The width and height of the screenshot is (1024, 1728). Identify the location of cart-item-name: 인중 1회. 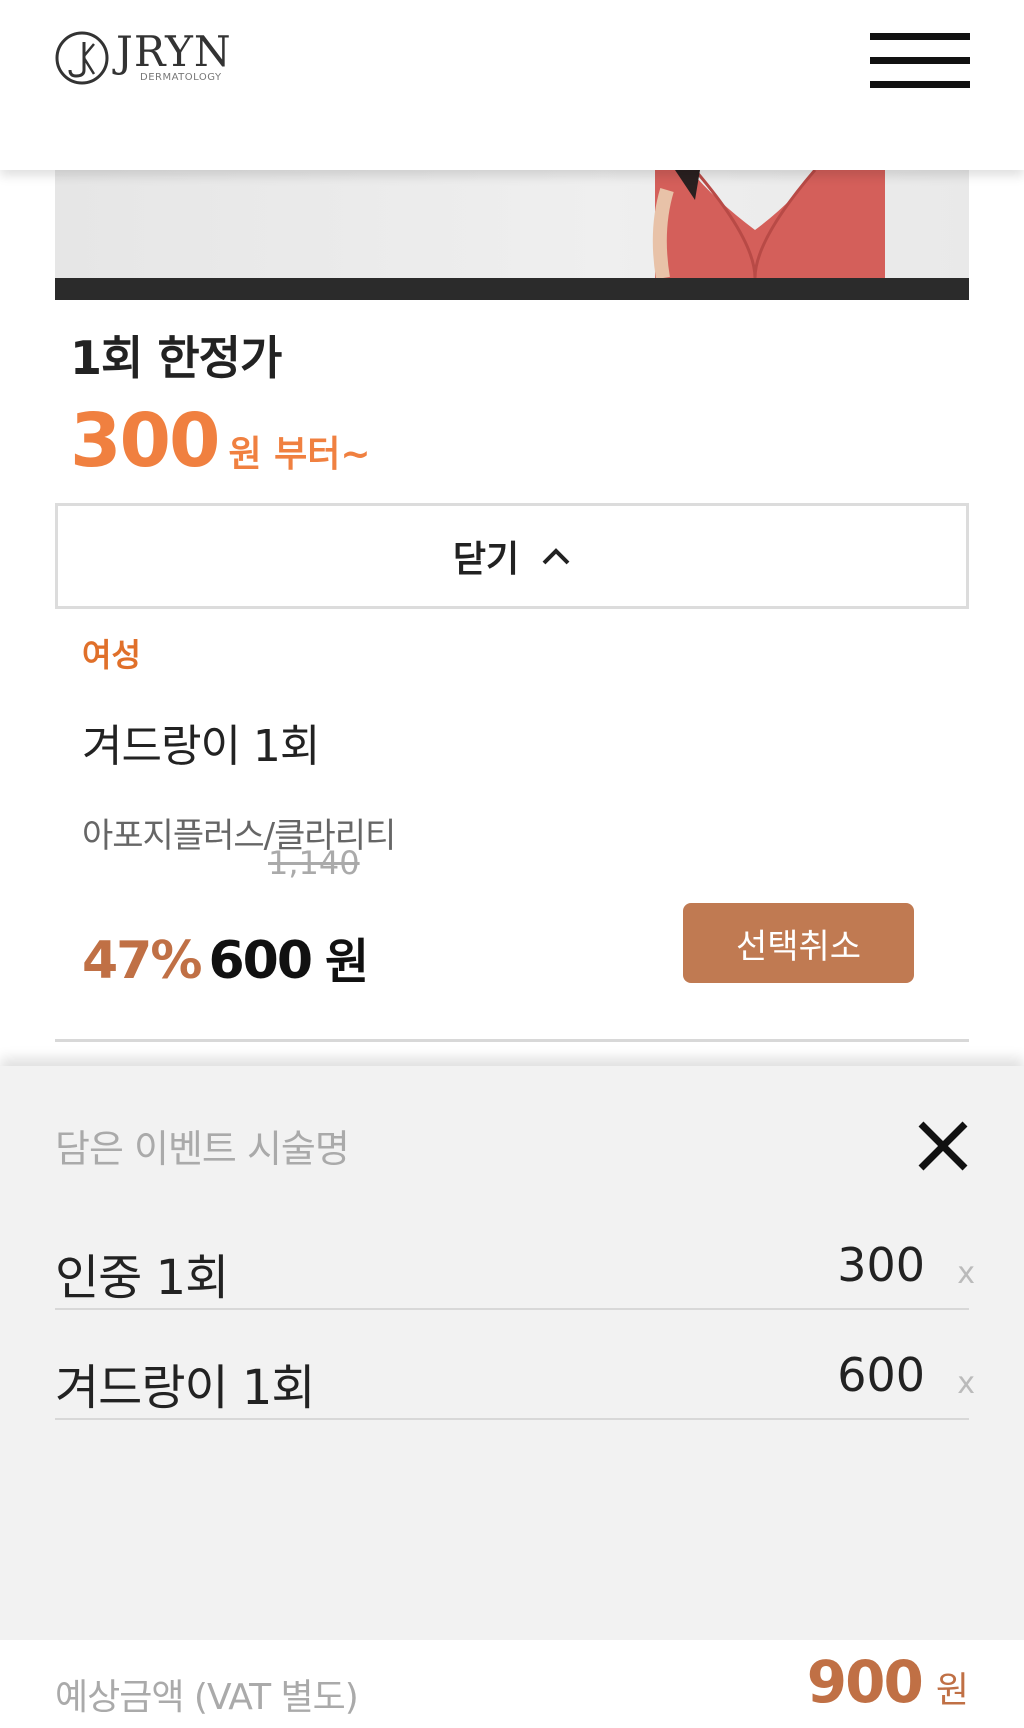
(142, 1278).